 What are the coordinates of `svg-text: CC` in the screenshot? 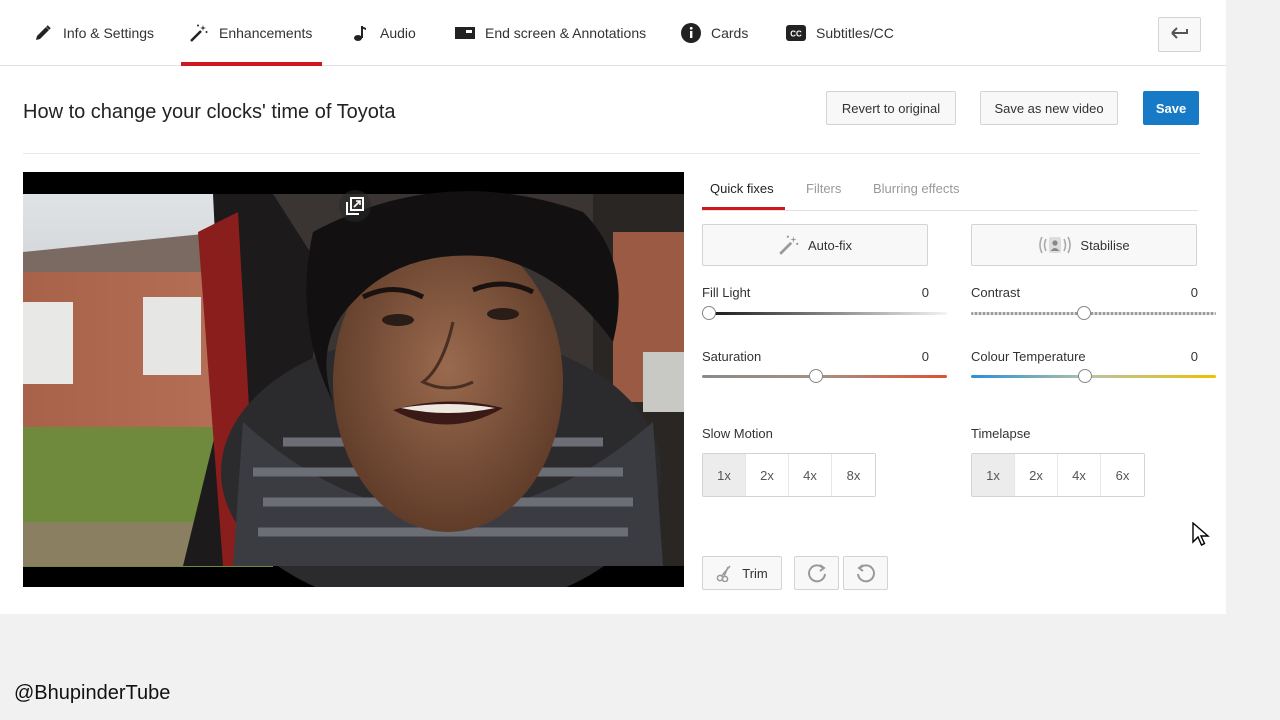 It's located at (796, 34).